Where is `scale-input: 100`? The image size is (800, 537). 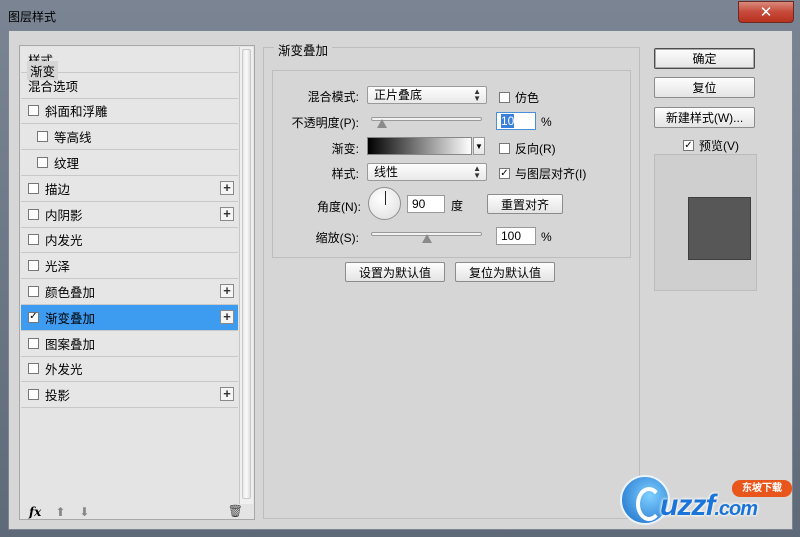 scale-input: 100 is located at coordinates (516, 236).